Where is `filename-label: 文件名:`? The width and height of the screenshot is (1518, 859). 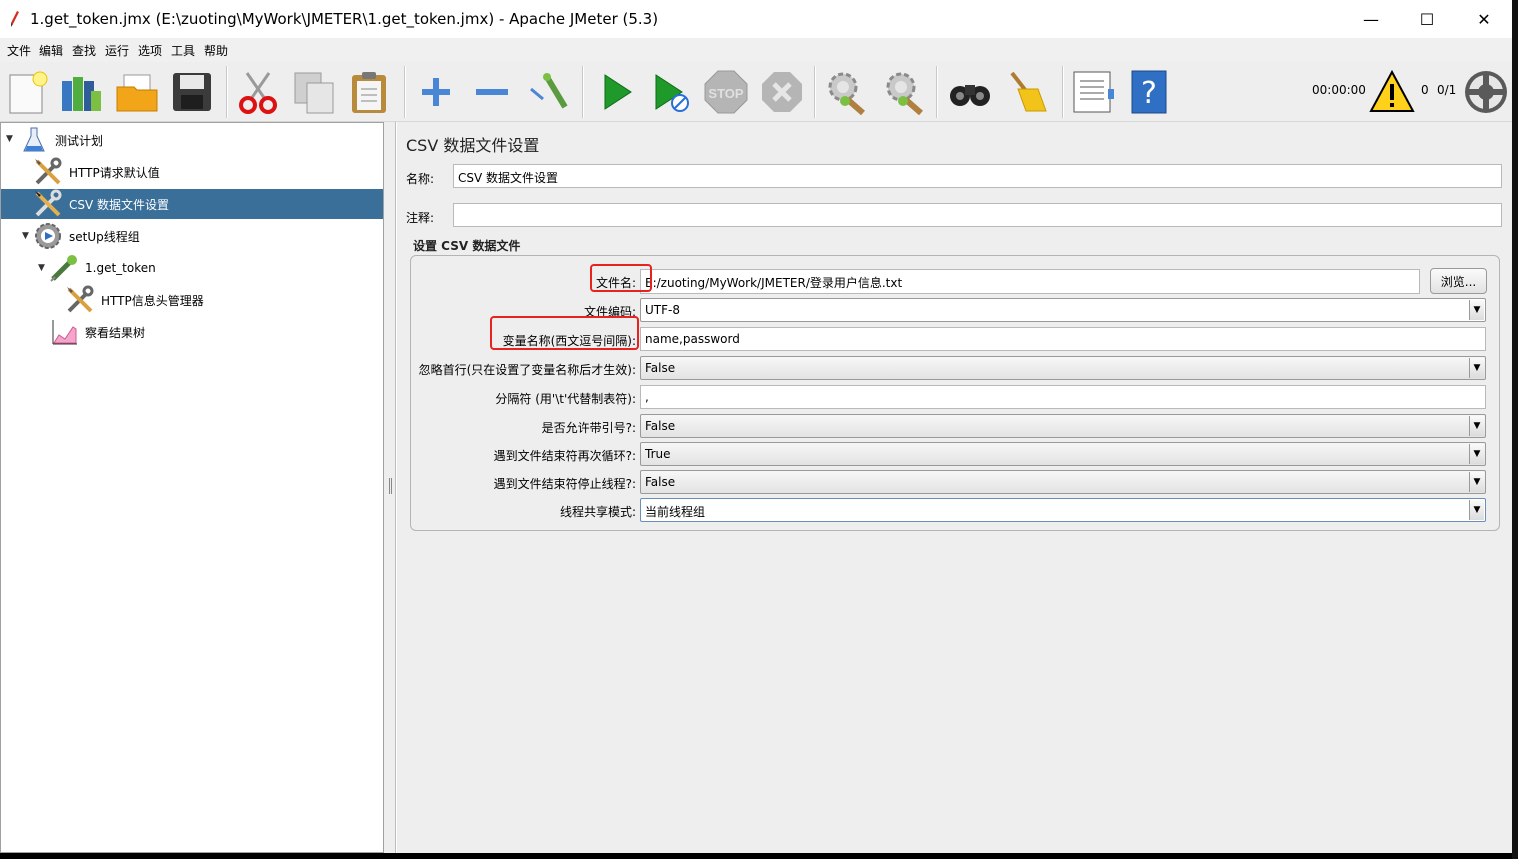 filename-label: 文件名: is located at coordinates (615, 283).